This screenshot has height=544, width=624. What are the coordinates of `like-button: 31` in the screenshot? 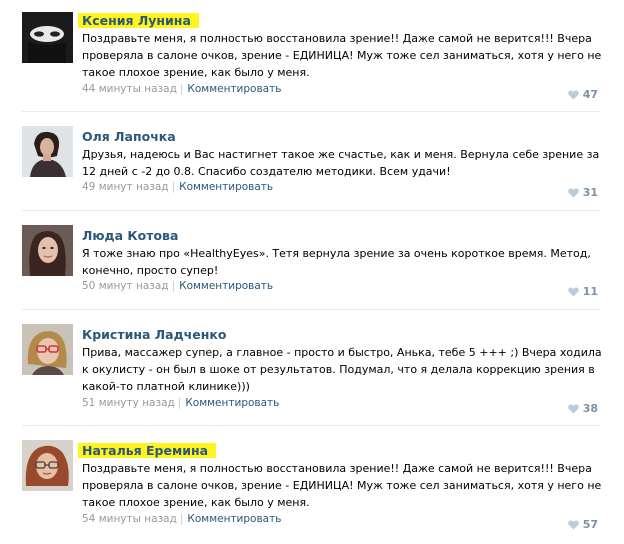 It's located at (582, 192).